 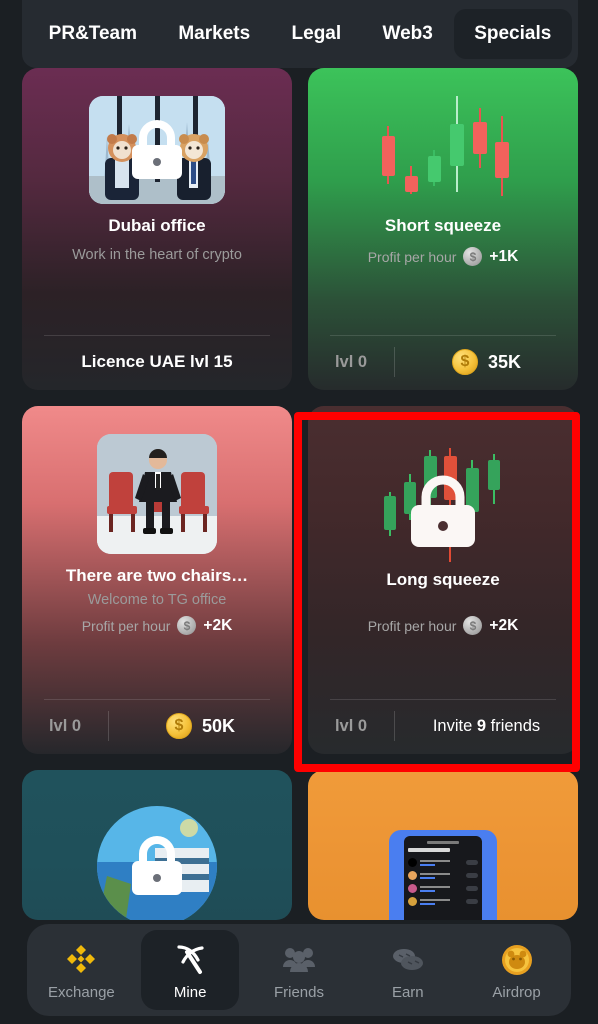 I want to click on nav-label: Airdrop, so click(x=516, y=992).